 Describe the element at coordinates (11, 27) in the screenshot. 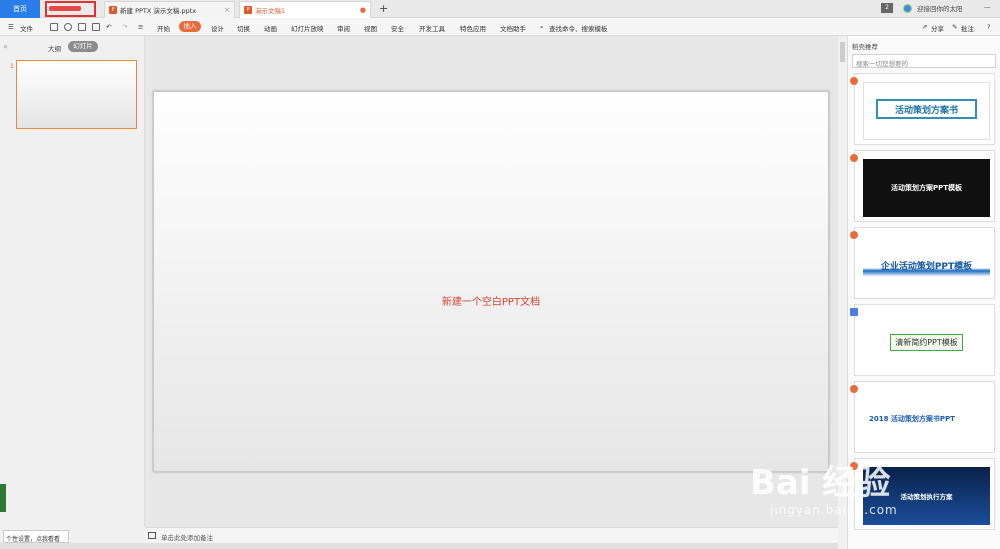

I see `menu-icon: ☰` at that location.